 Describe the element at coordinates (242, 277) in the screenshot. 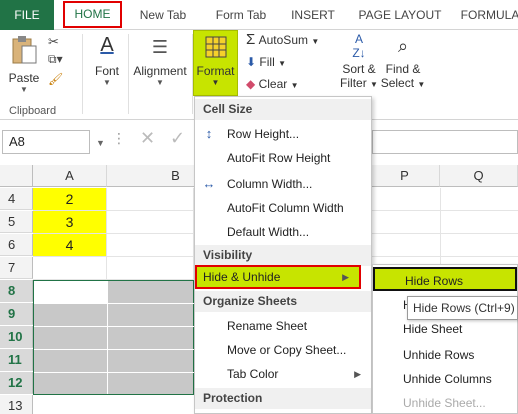

I see `menu-item-label: Hide & Unhide` at that location.